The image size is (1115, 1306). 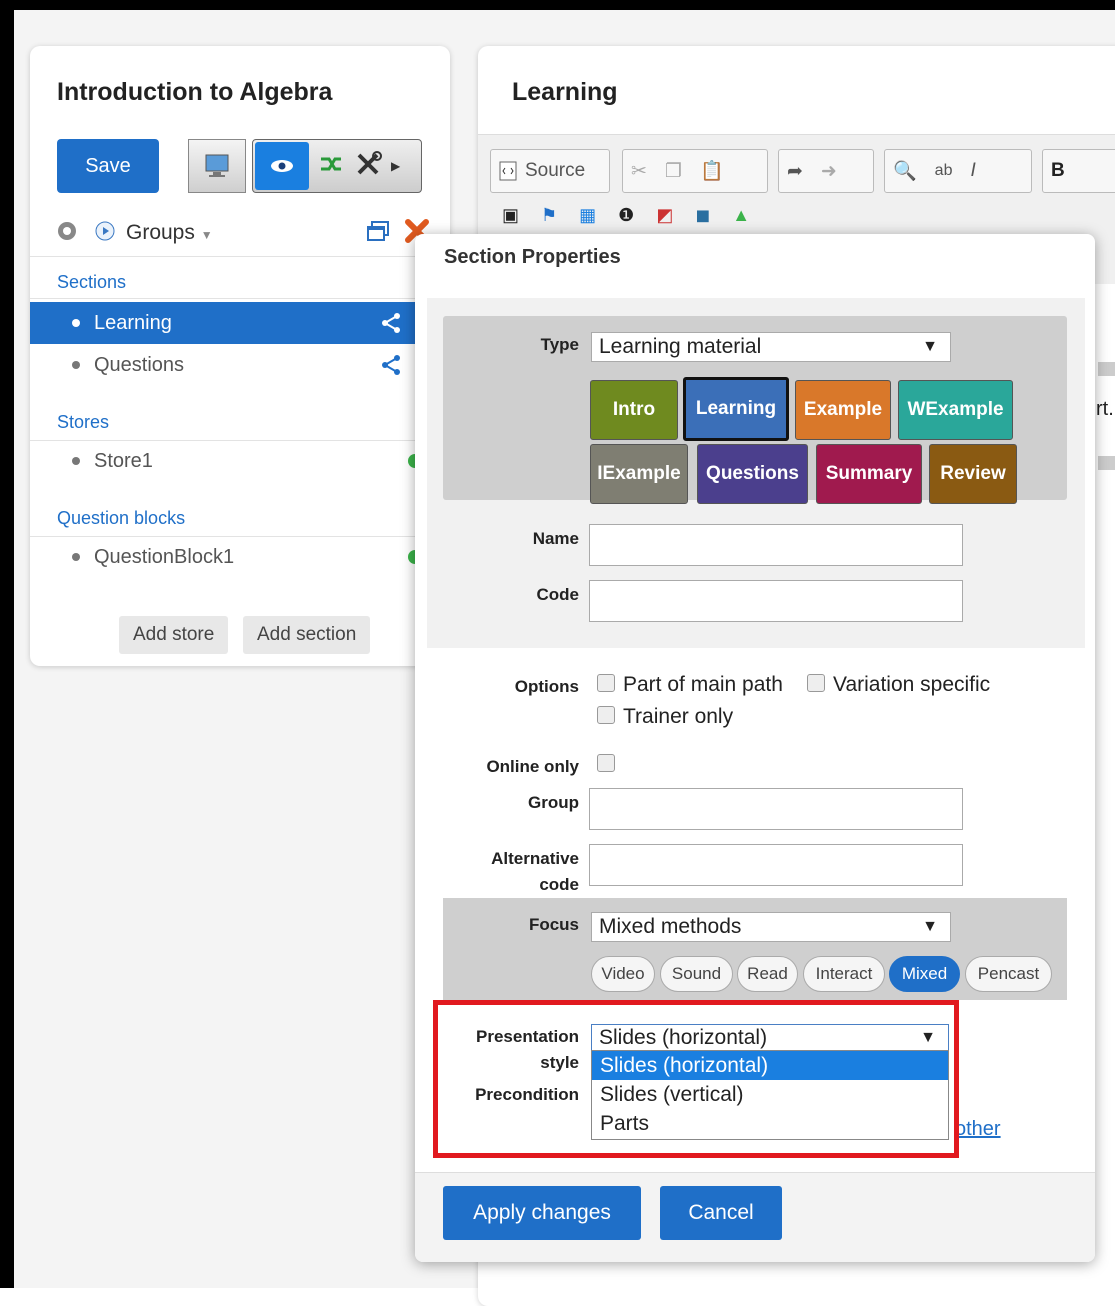 I want to click on alternative-code-input, so click(x=776, y=865).